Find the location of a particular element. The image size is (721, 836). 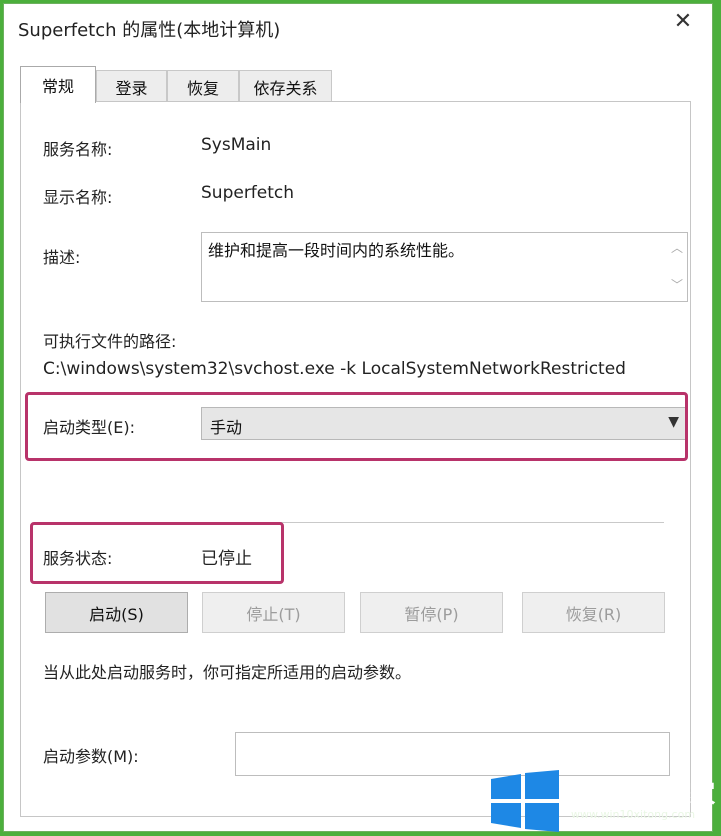

display-name-label: 显示名称: is located at coordinates (78, 197).